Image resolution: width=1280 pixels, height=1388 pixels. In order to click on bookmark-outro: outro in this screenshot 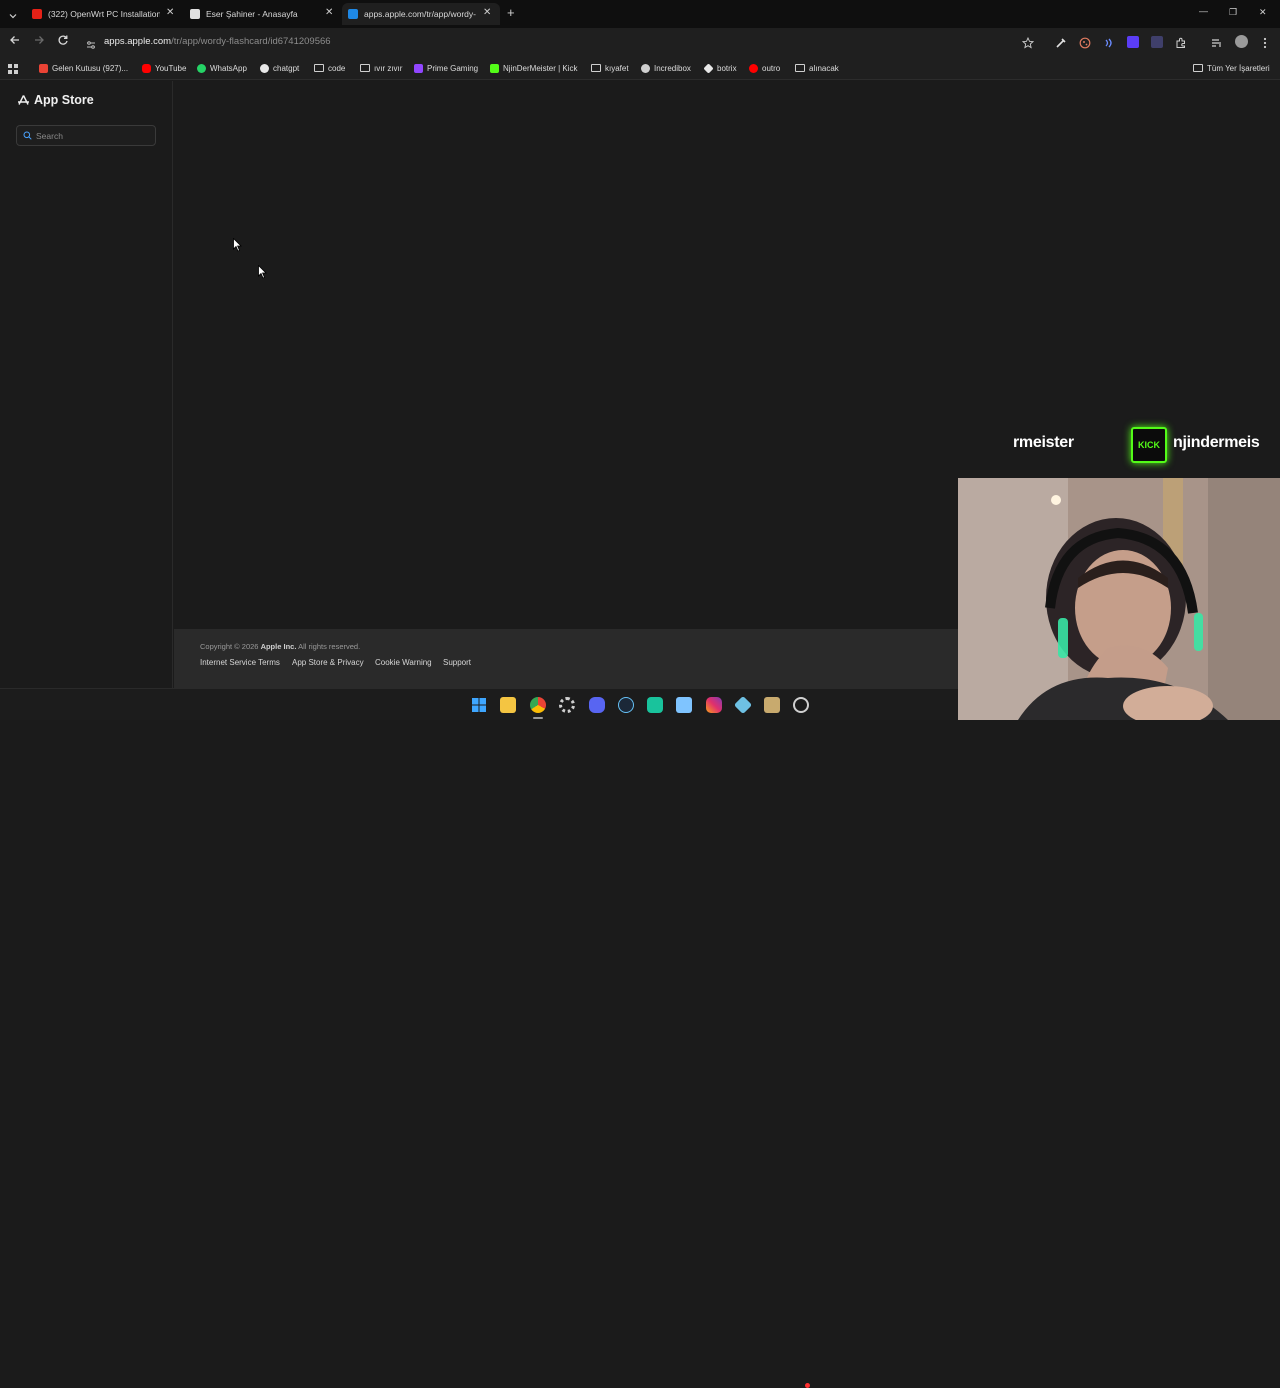, I will do `click(764, 68)`.